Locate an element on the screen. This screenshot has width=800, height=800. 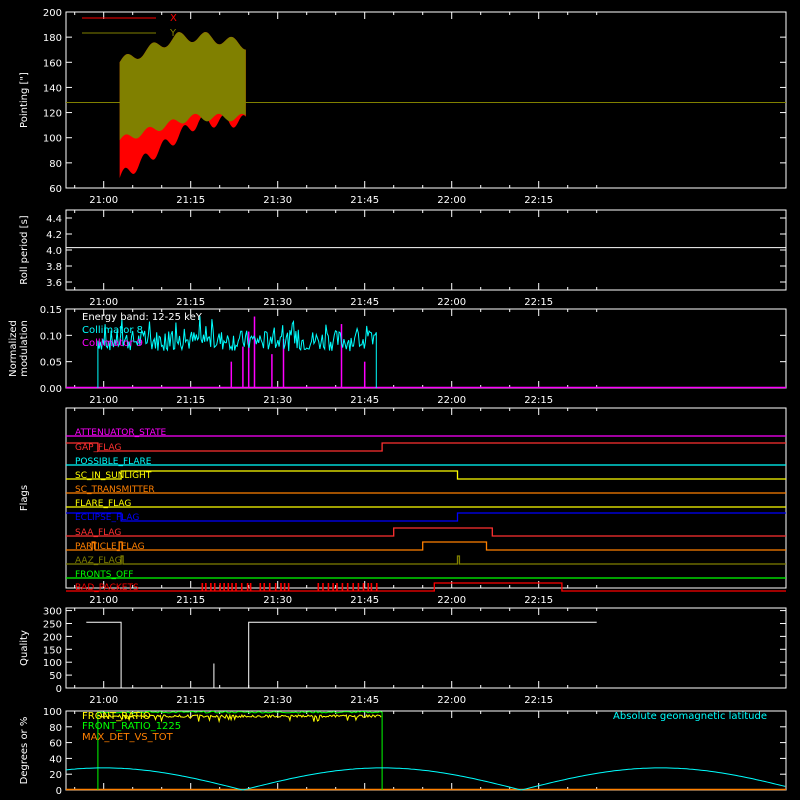
quality-xtick-label: 21:45 is located at coordinates (364, 700).